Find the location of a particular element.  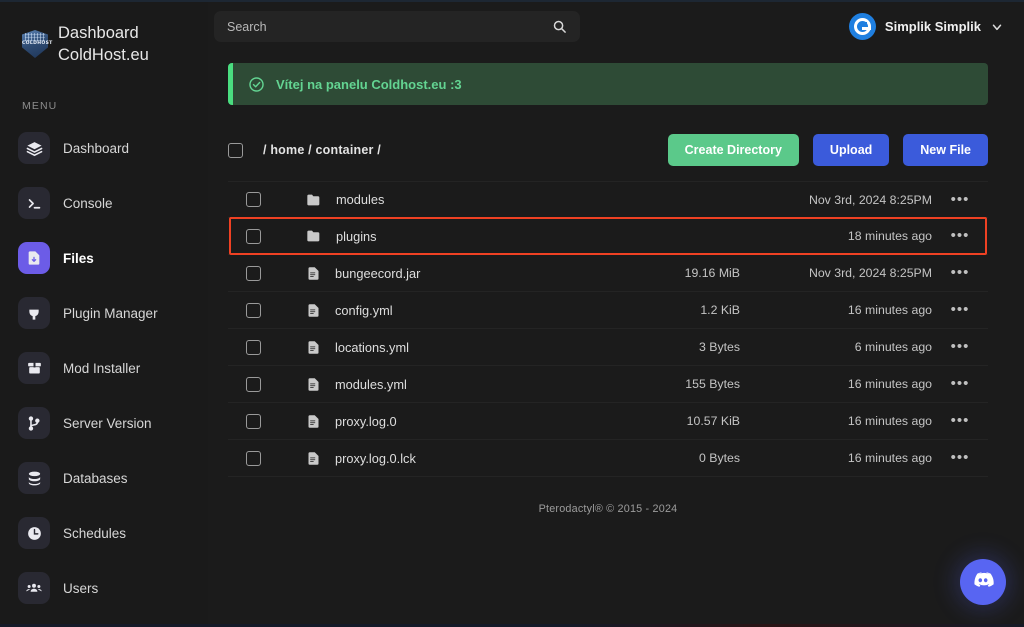

file-name: modules is located at coordinates (360, 199).